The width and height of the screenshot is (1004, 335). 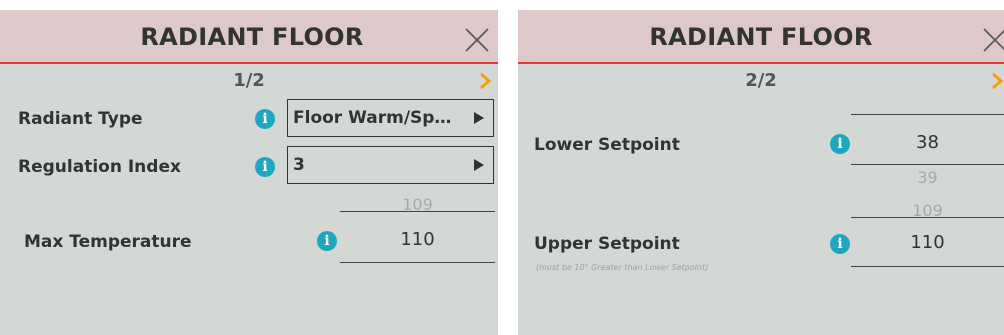 I want to click on upper-setpoint-label: Upper Setpoint, so click(x=607, y=244).